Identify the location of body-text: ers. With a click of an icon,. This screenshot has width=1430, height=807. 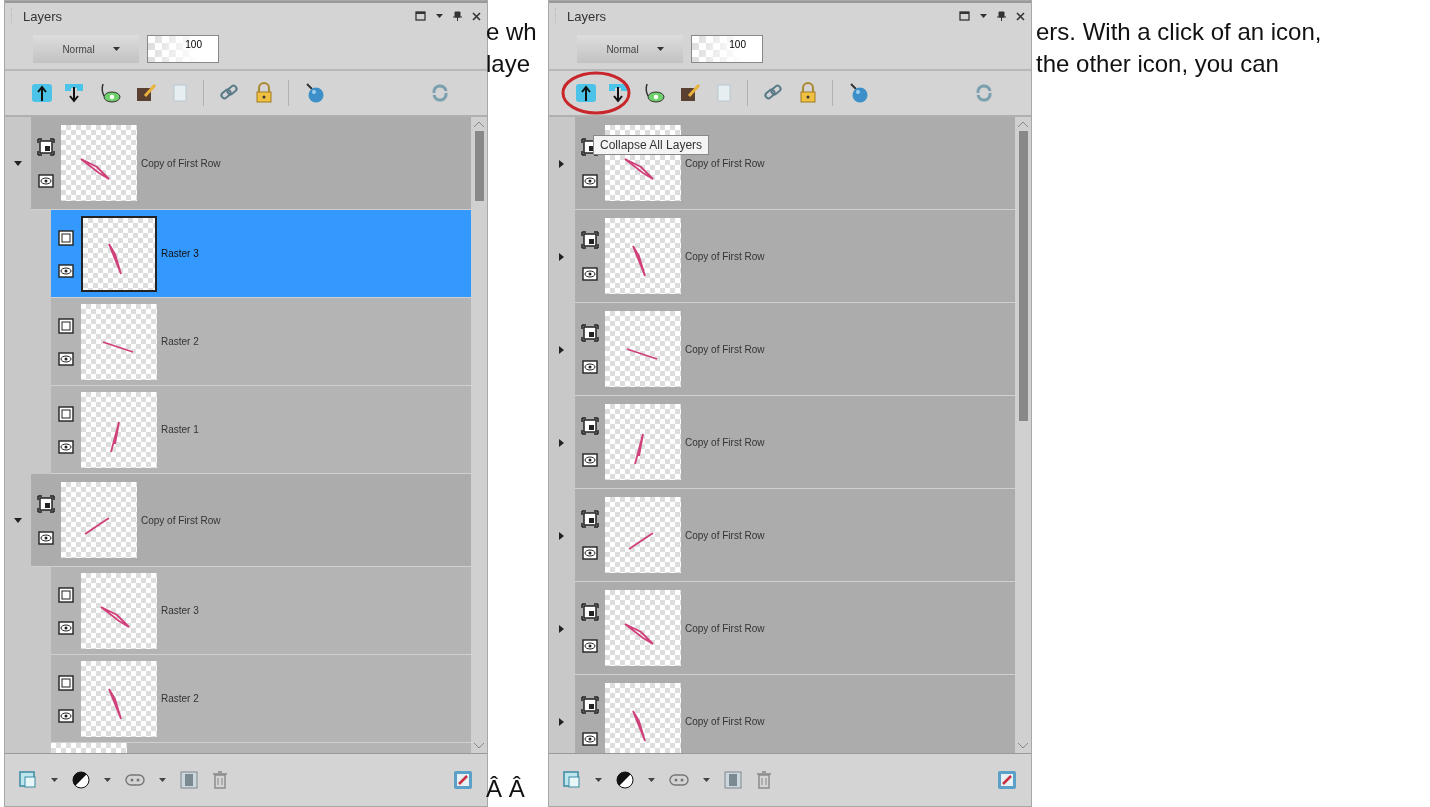
(1179, 32).